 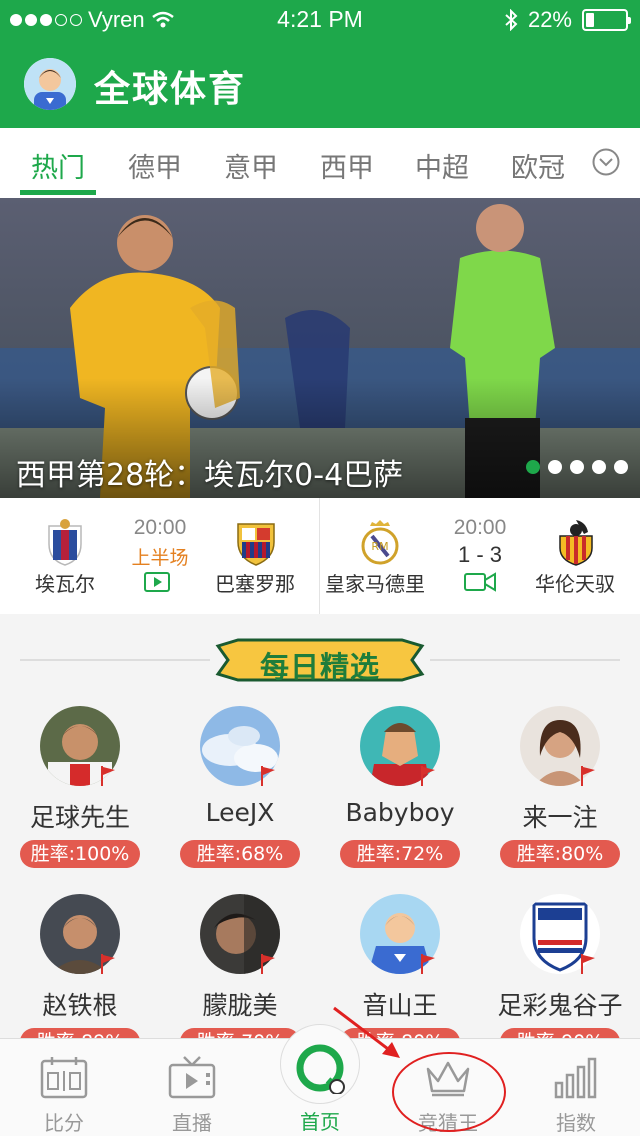 What do you see at coordinates (560, 817) in the screenshot?
I see `expert-name: 来一注` at bounding box center [560, 817].